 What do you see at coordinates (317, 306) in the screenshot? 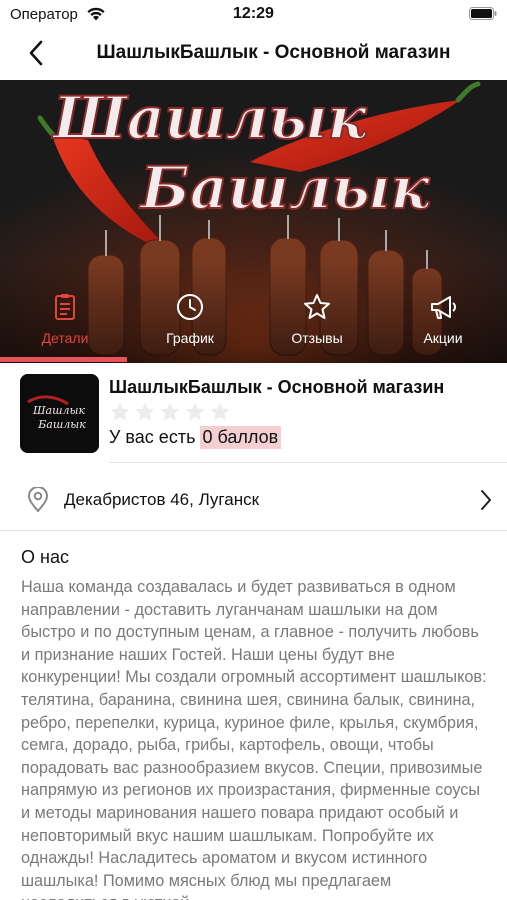
I see `star-icon` at bounding box center [317, 306].